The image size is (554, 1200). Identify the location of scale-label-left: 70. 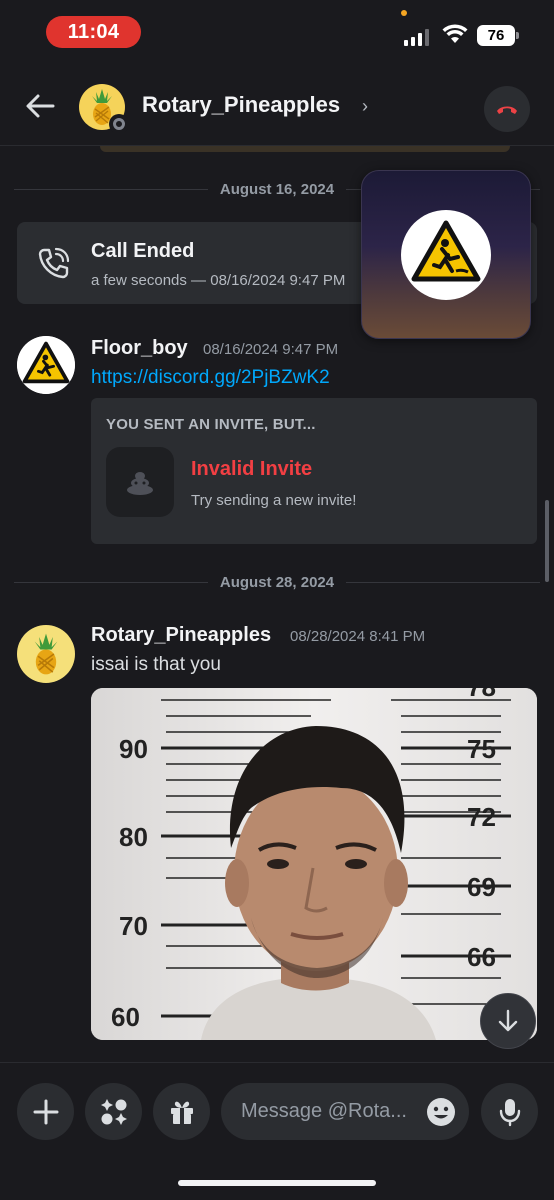
(133, 926).